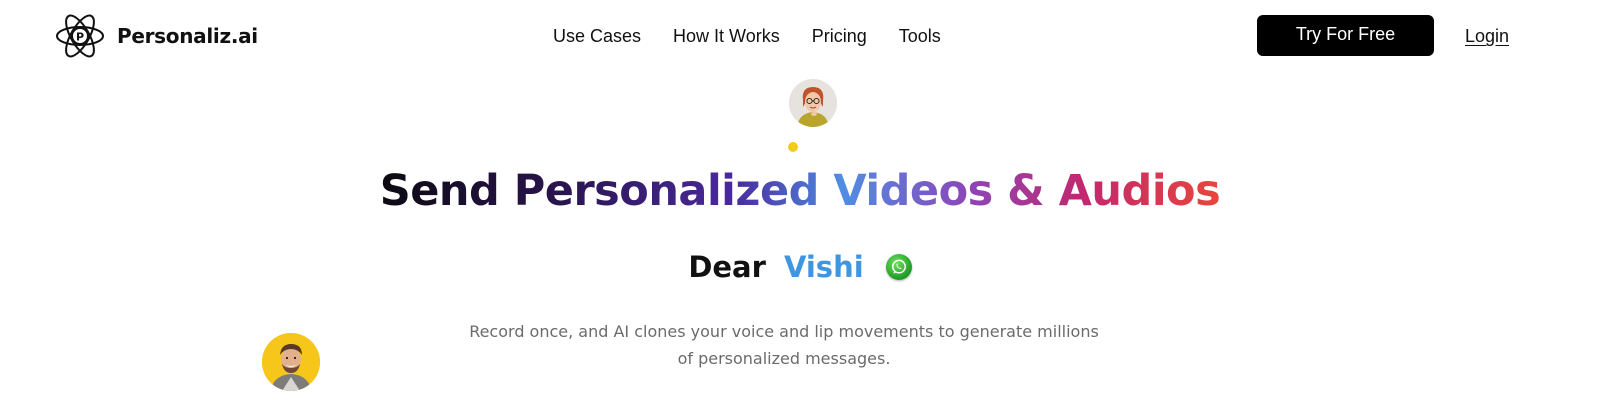  What do you see at coordinates (597, 36) in the screenshot?
I see `nav-use-cases: Use Cases` at bounding box center [597, 36].